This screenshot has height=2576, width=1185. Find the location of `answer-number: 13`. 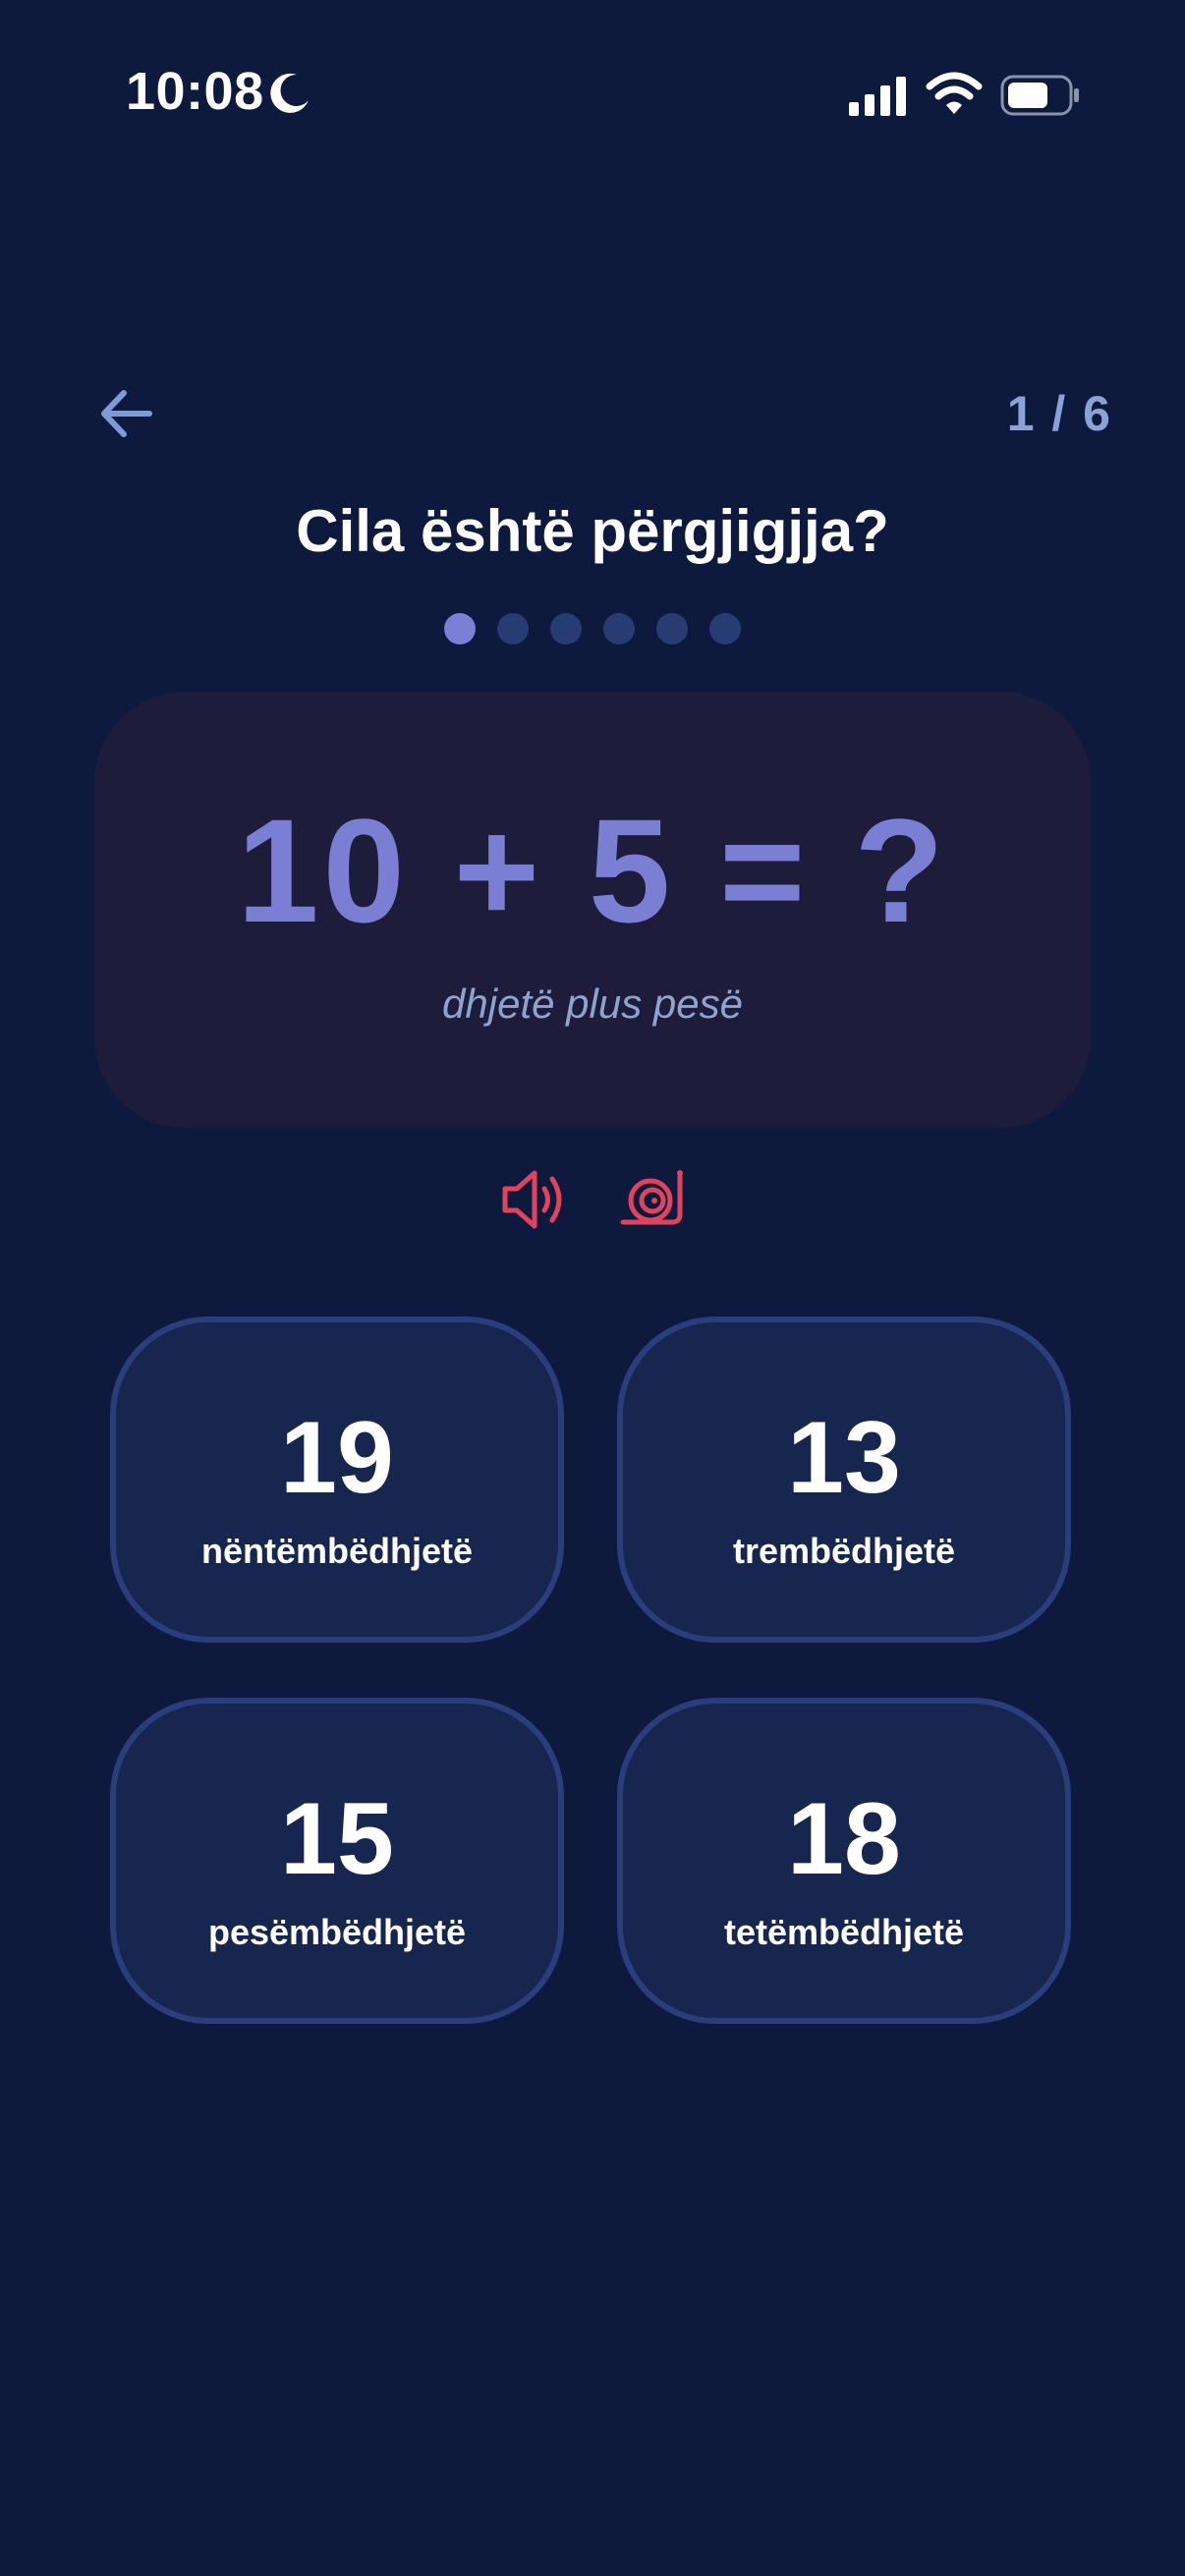

answer-number: 13 is located at coordinates (844, 1458).